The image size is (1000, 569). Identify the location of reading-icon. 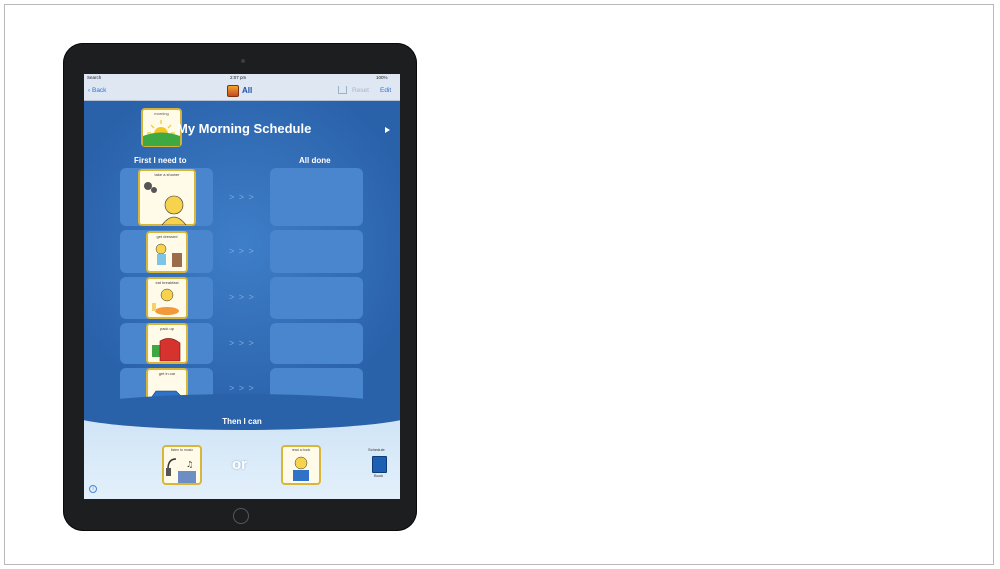
(301, 468).